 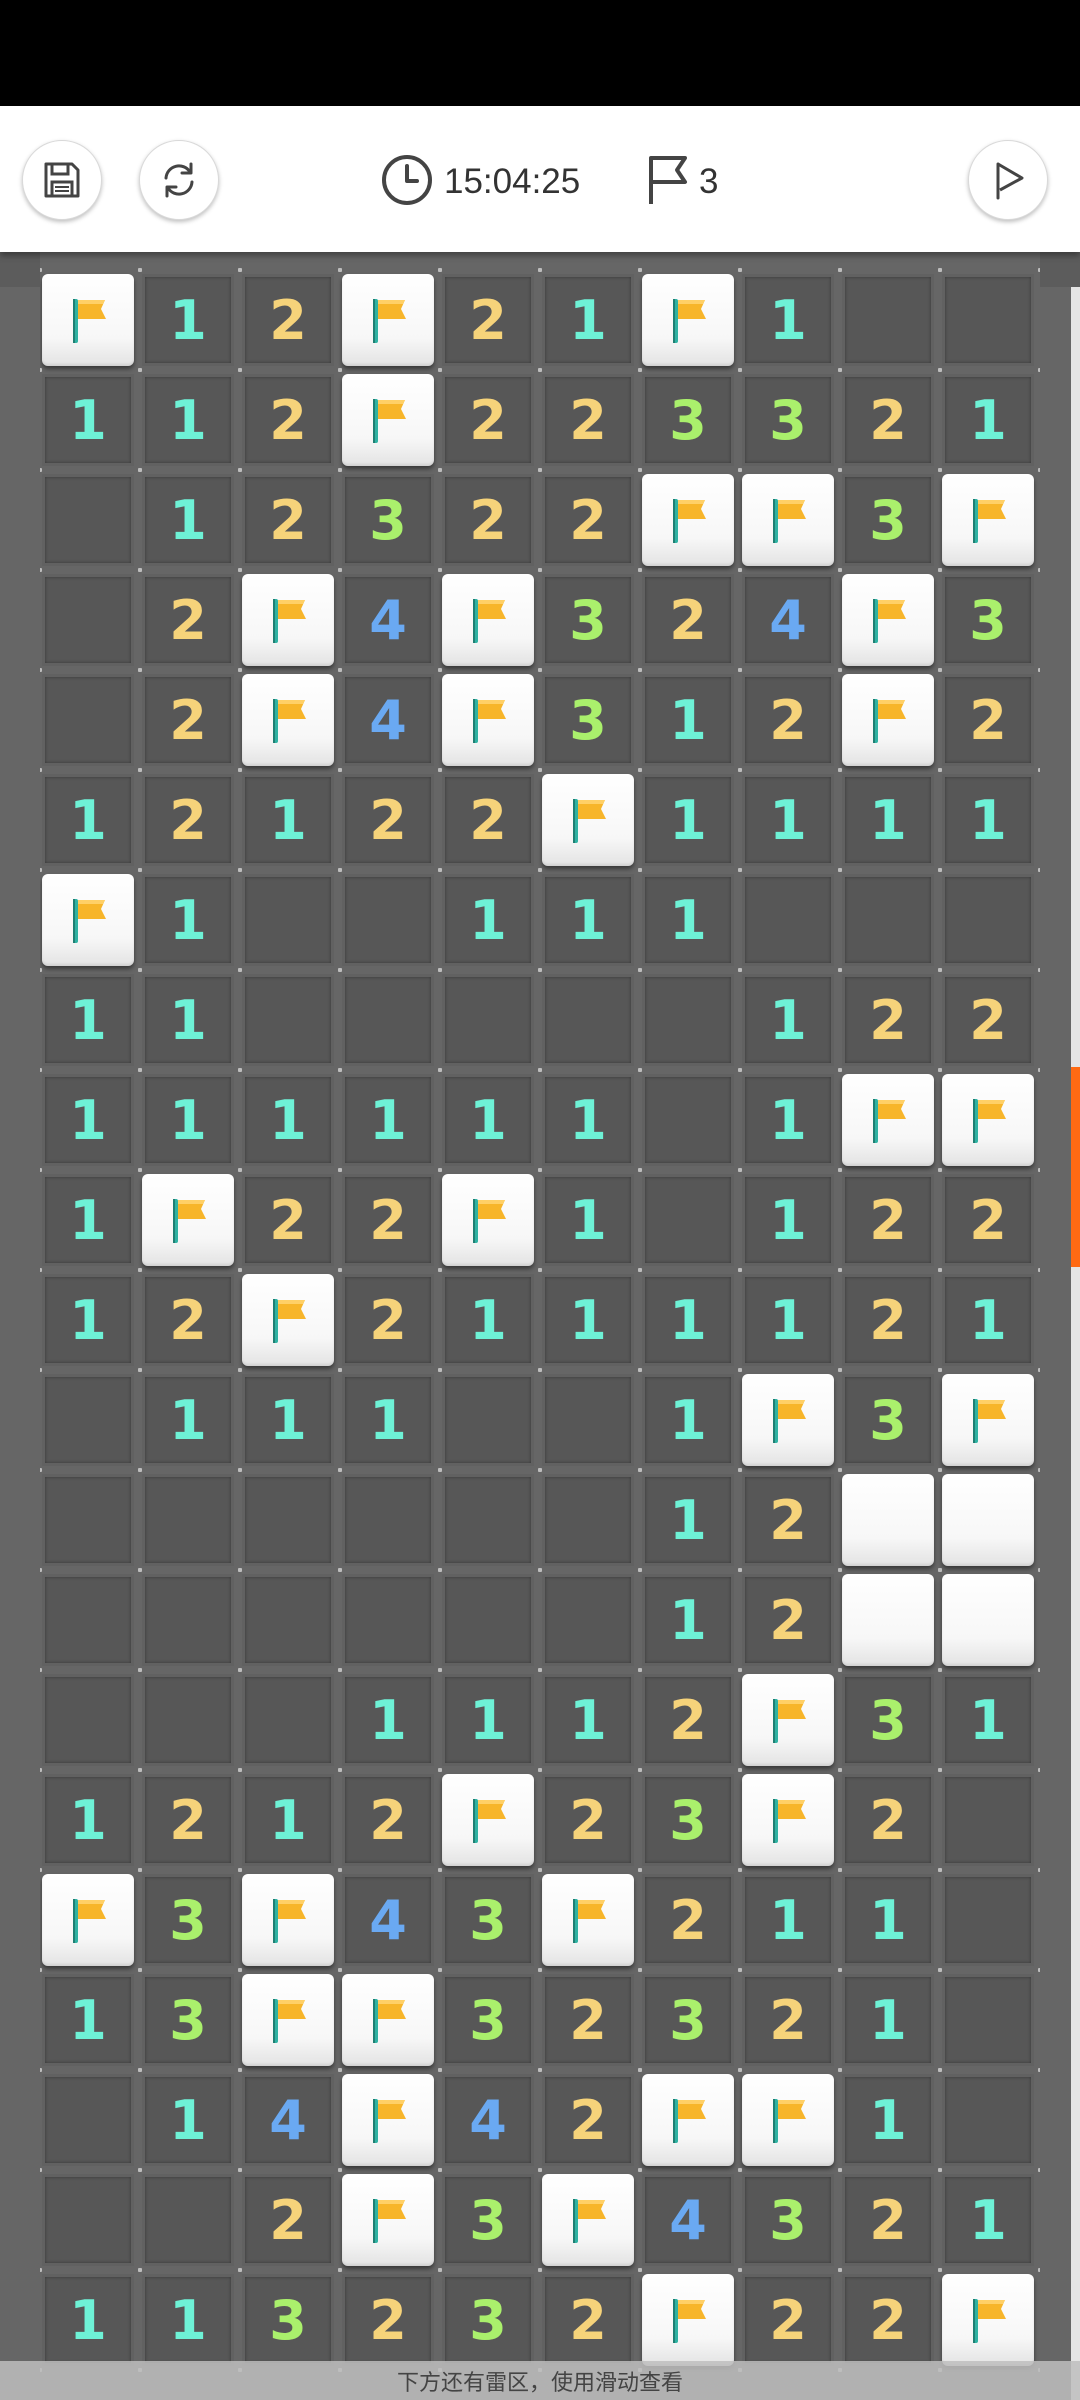 What do you see at coordinates (1075, 1167) in the screenshot?
I see `scrollbar-thumb` at bounding box center [1075, 1167].